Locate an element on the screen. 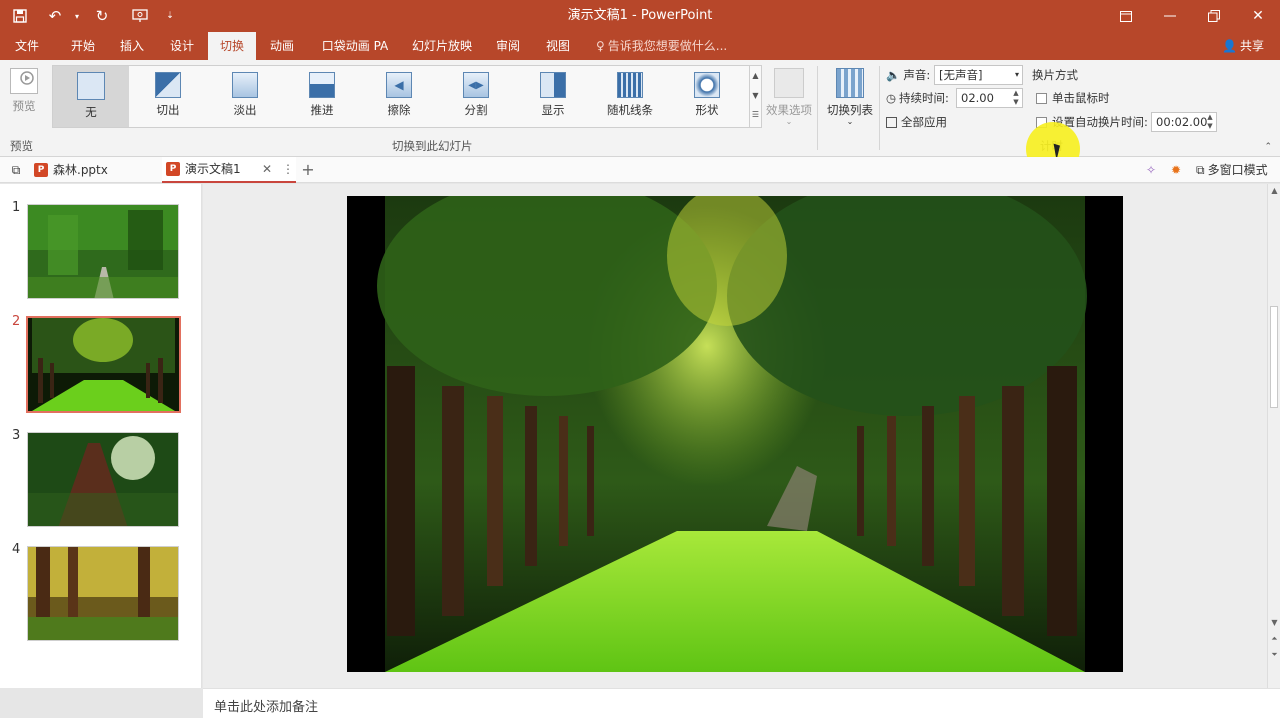  doc-tab-label: 演示文稿1 is located at coordinates (213, 169).